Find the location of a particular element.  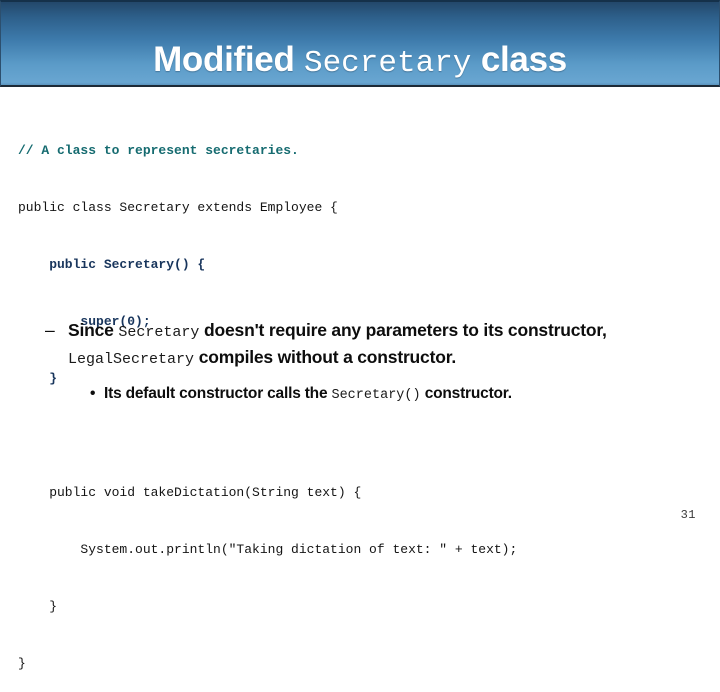

page-title: Modified Secretary class is located at coordinates (360, 63).